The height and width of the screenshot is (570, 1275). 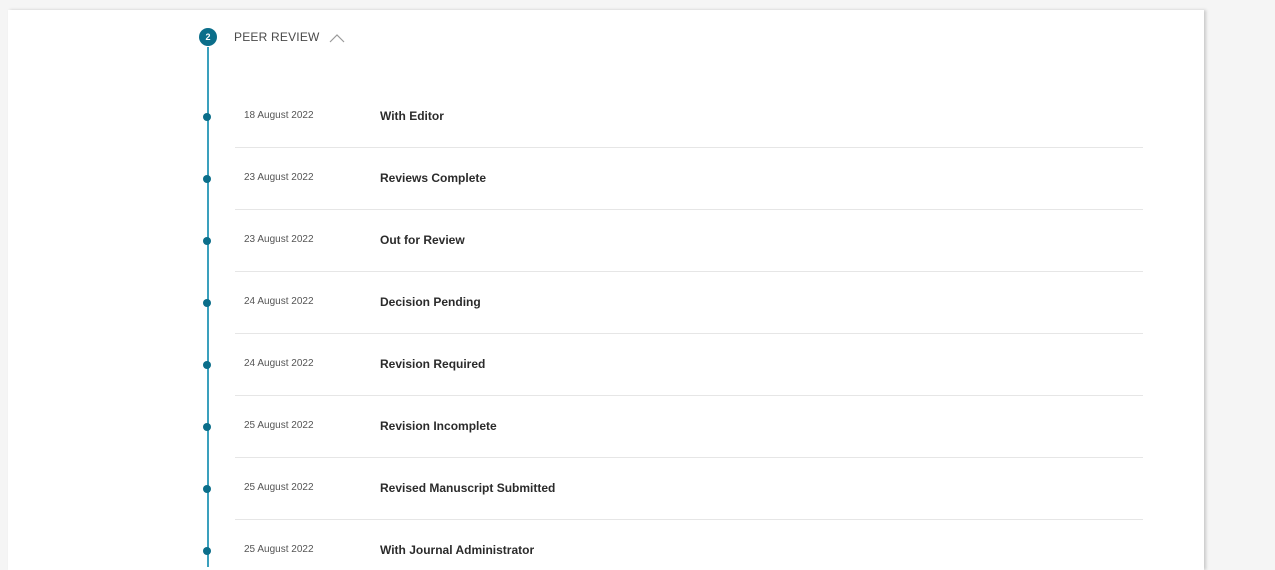 I want to click on timeline-status: Revision Required, so click(x=433, y=364).